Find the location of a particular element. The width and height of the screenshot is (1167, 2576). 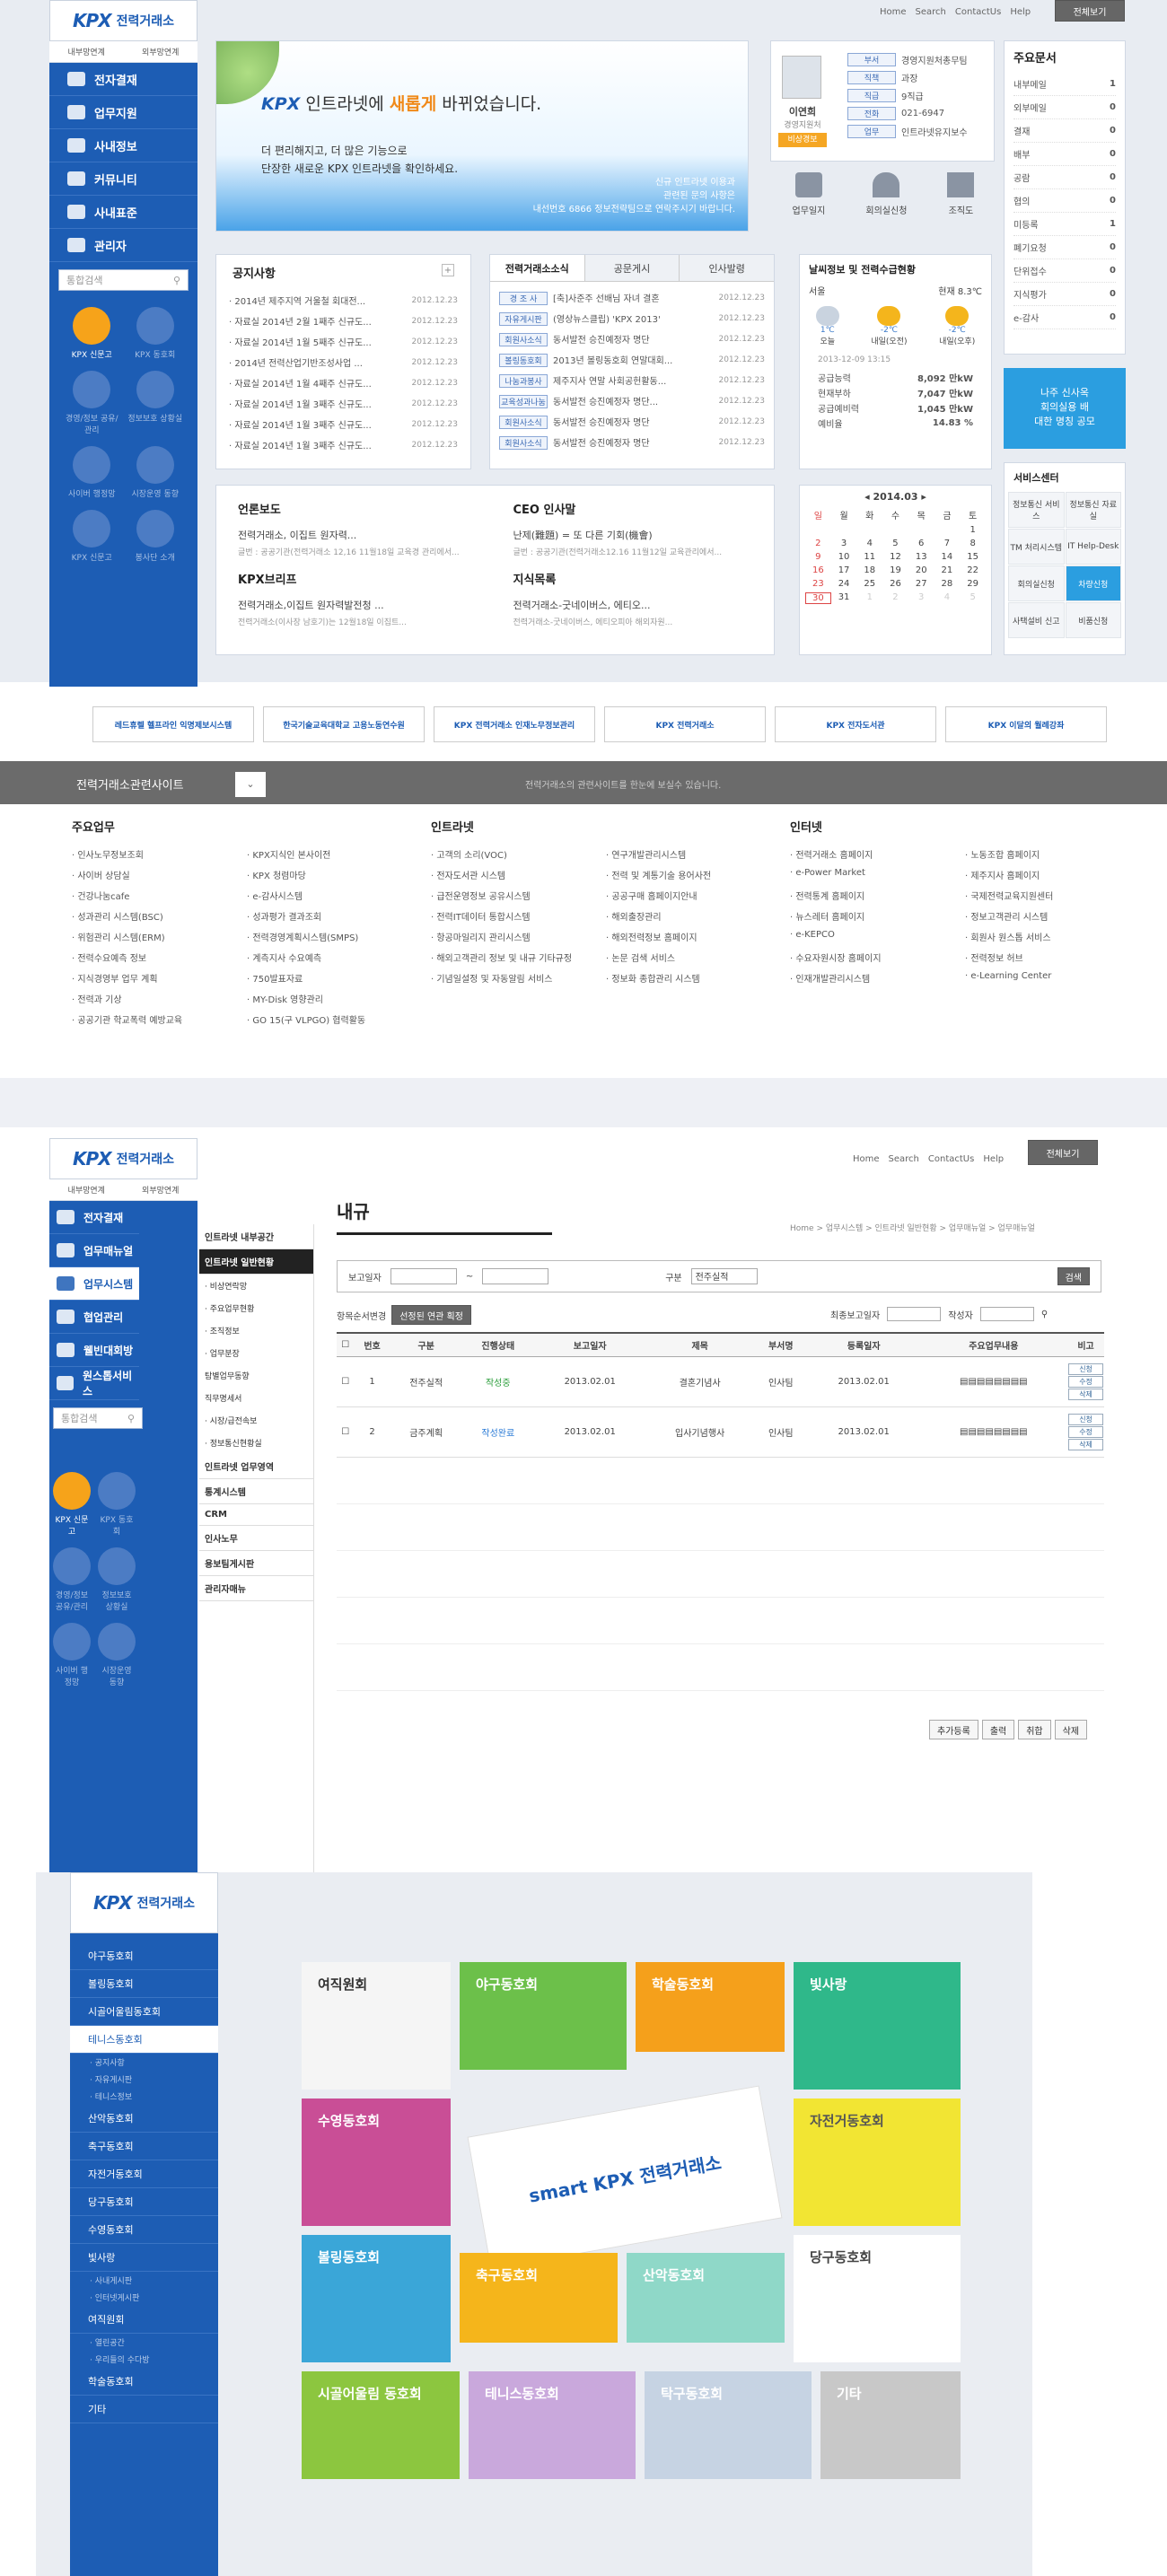

related-link: · 건강나눔cafe is located at coordinates (159, 899).